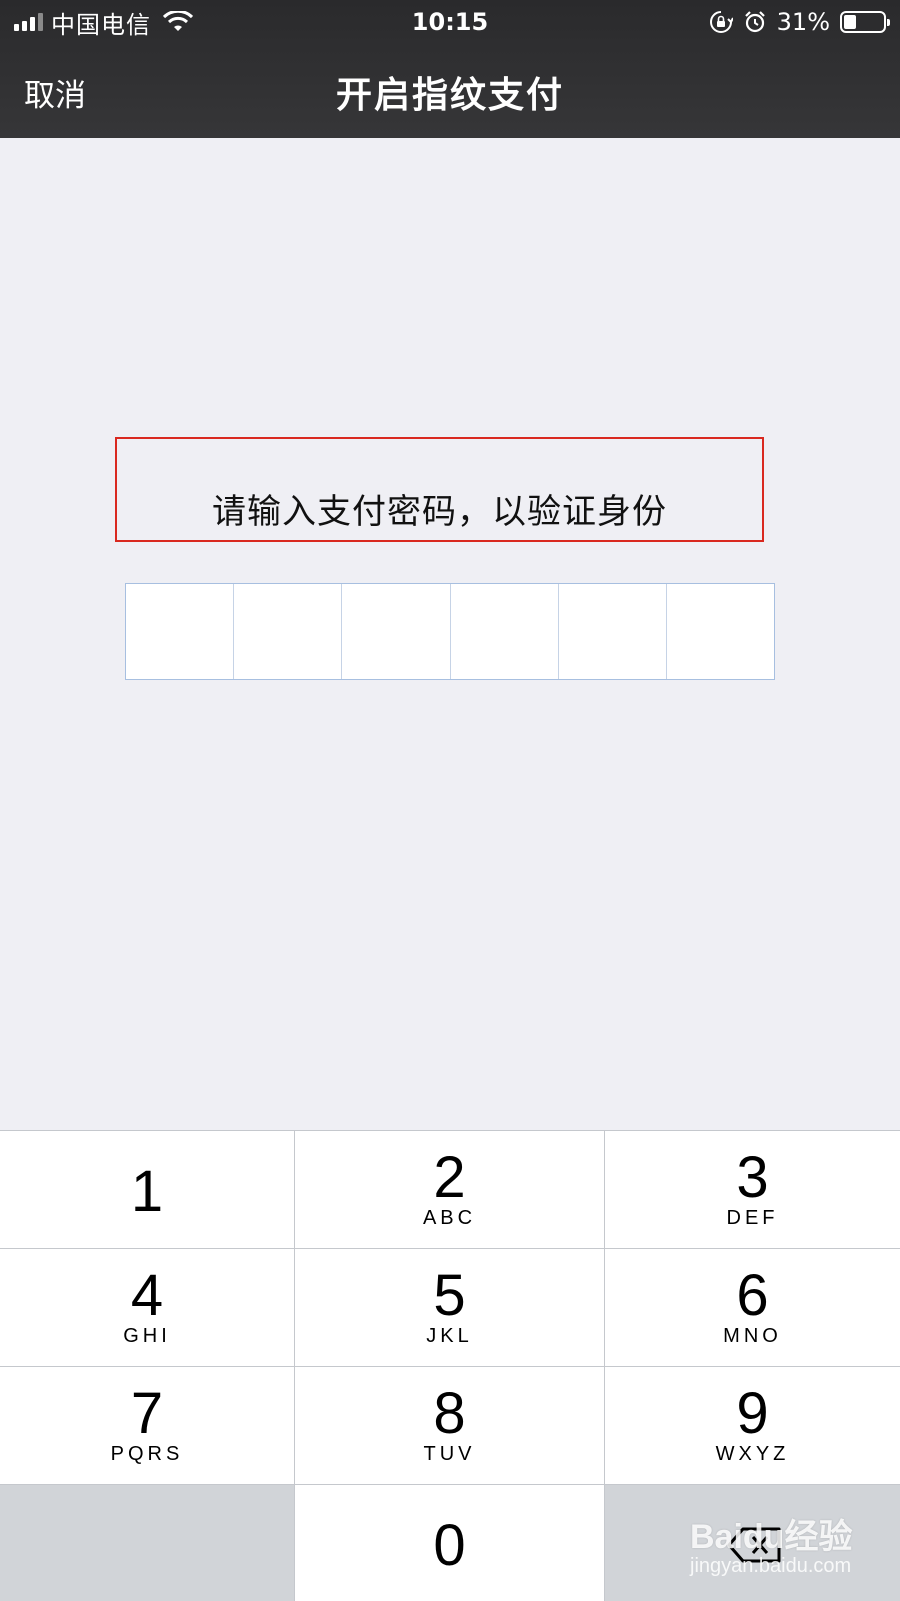 The width and height of the screenshot is (900, 1601). I want to click on key-digit: 4, so click(147, 1295).